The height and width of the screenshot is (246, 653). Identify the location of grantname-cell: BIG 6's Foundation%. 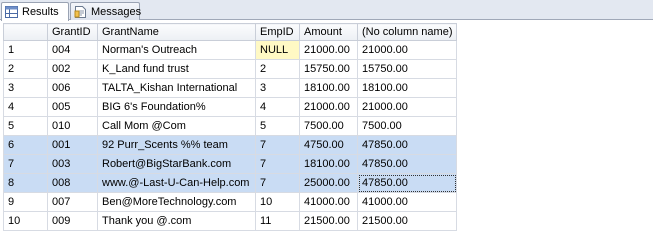
(176, 107).